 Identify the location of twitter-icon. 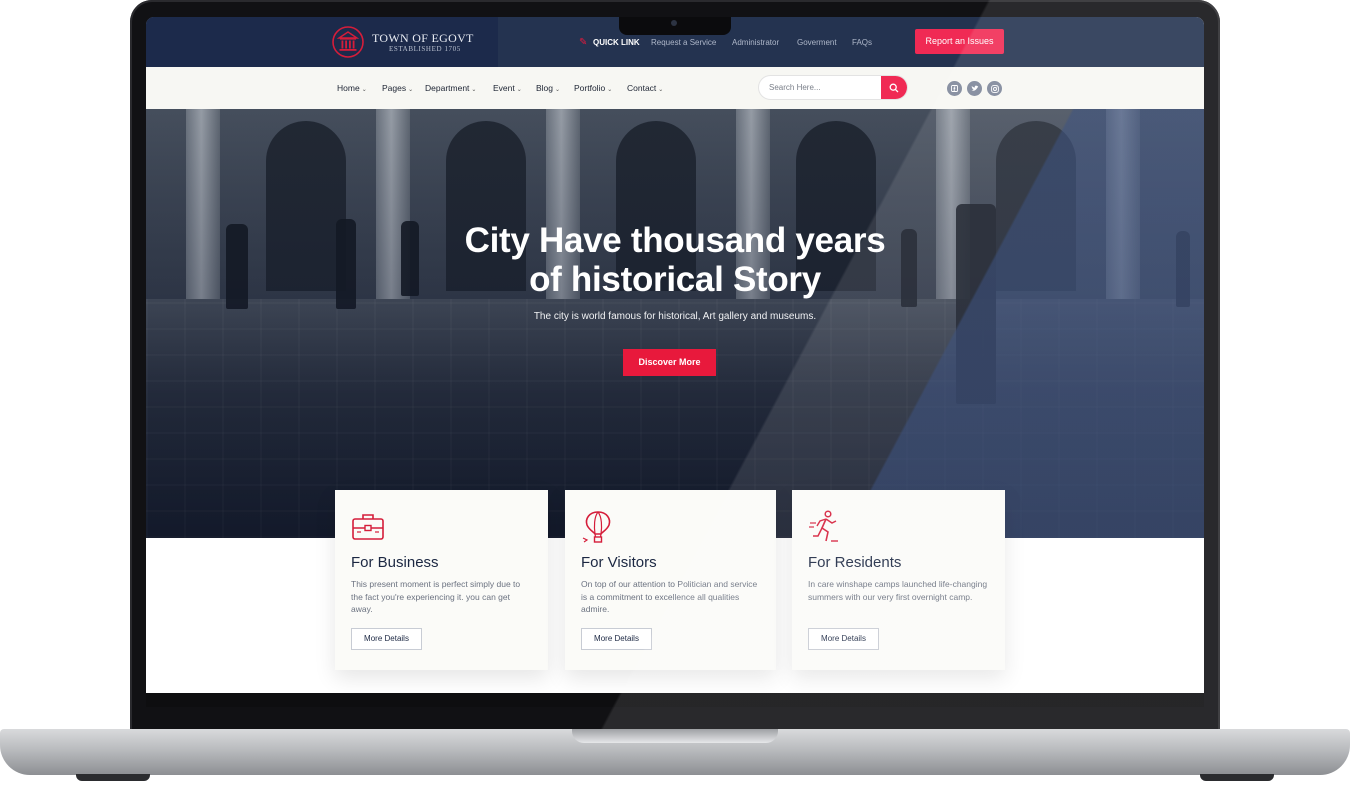
(974, 88).